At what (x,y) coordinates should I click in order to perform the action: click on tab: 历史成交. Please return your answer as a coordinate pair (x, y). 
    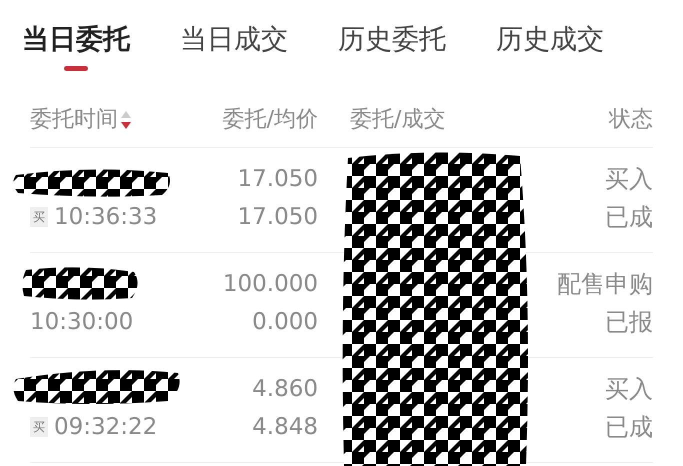
    Looking at the image, I should click on (550, 46).